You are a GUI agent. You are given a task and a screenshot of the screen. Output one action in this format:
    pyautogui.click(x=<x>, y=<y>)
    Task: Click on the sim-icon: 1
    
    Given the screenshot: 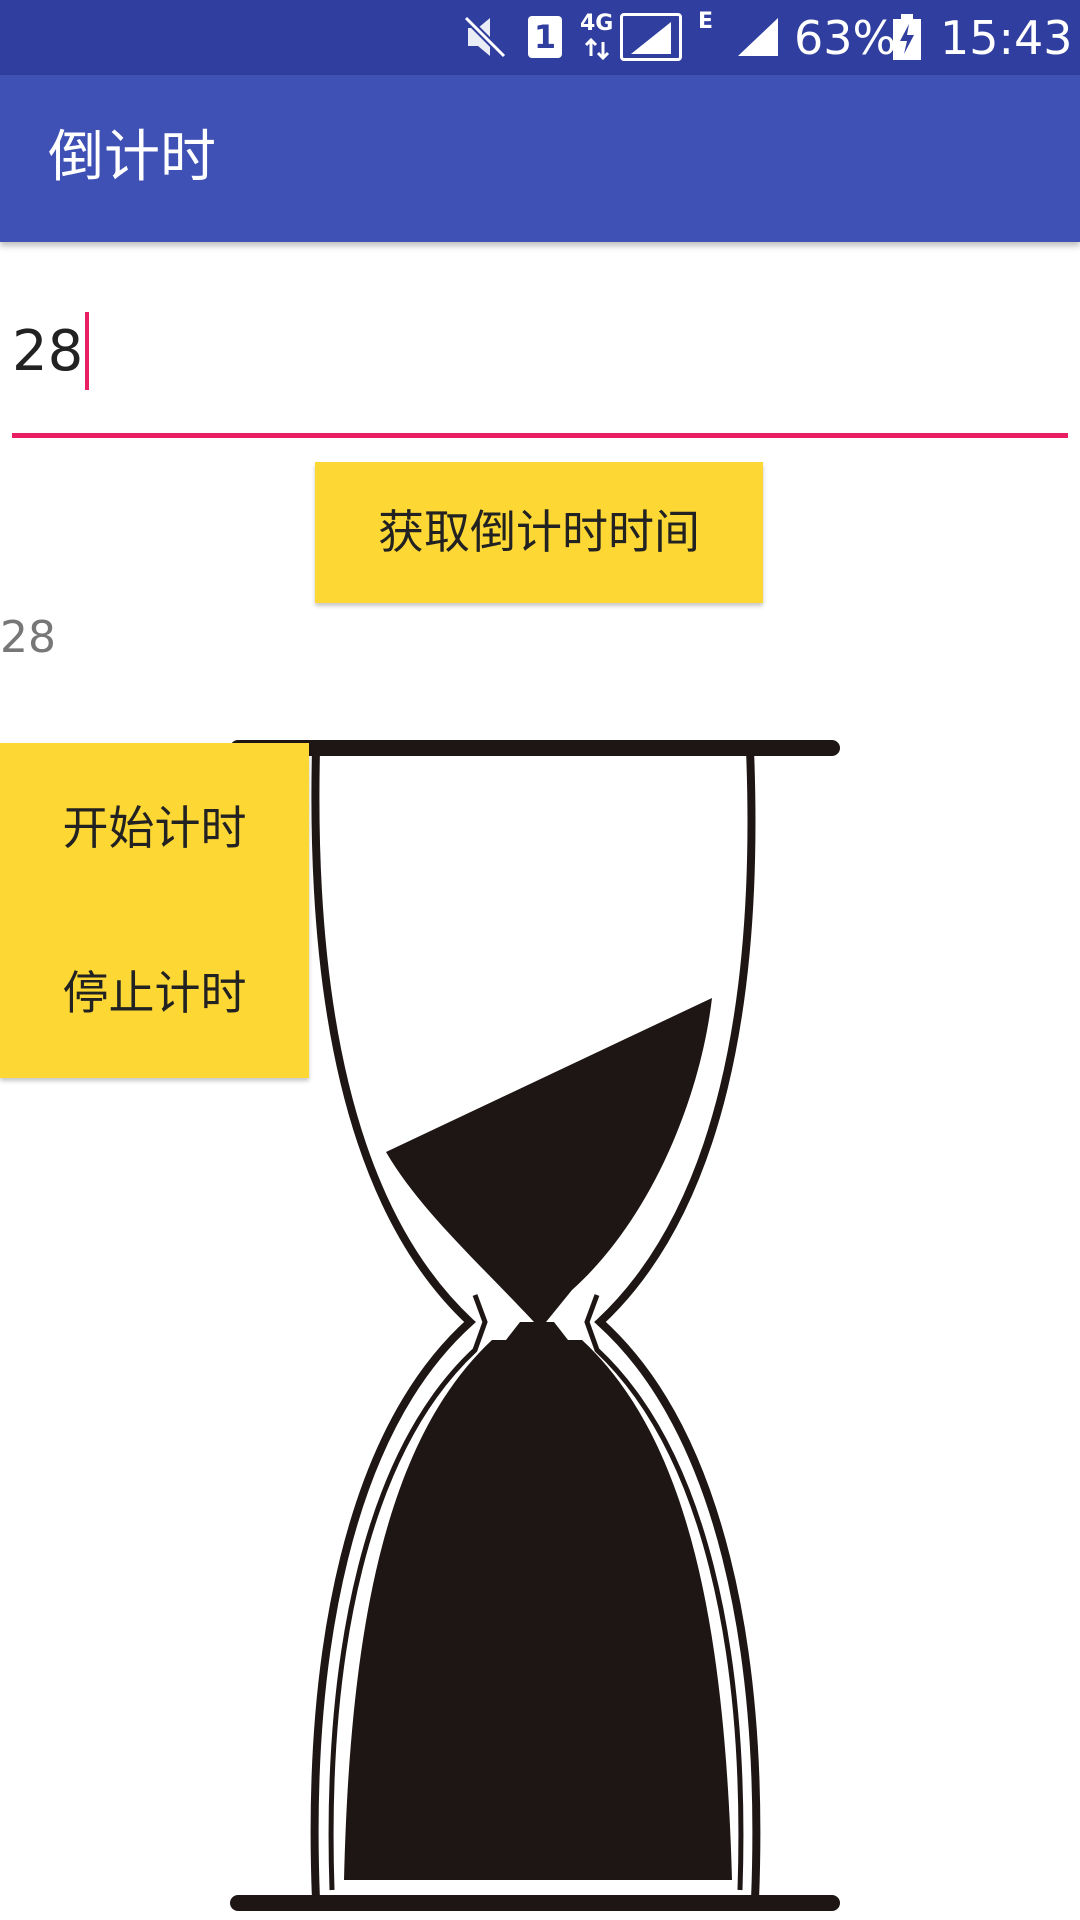 What is the action you would take?
    pyautogui.click(x=545, y=37)
    